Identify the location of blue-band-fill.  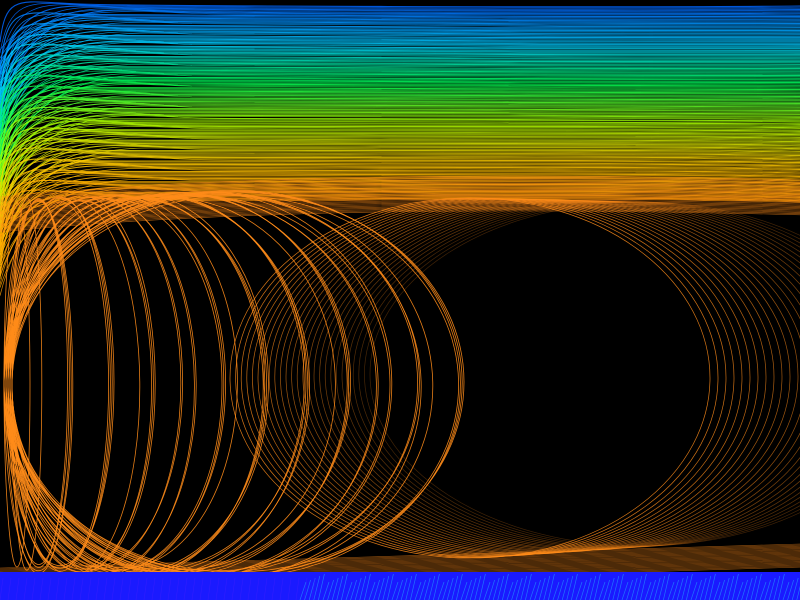
(400, 586).